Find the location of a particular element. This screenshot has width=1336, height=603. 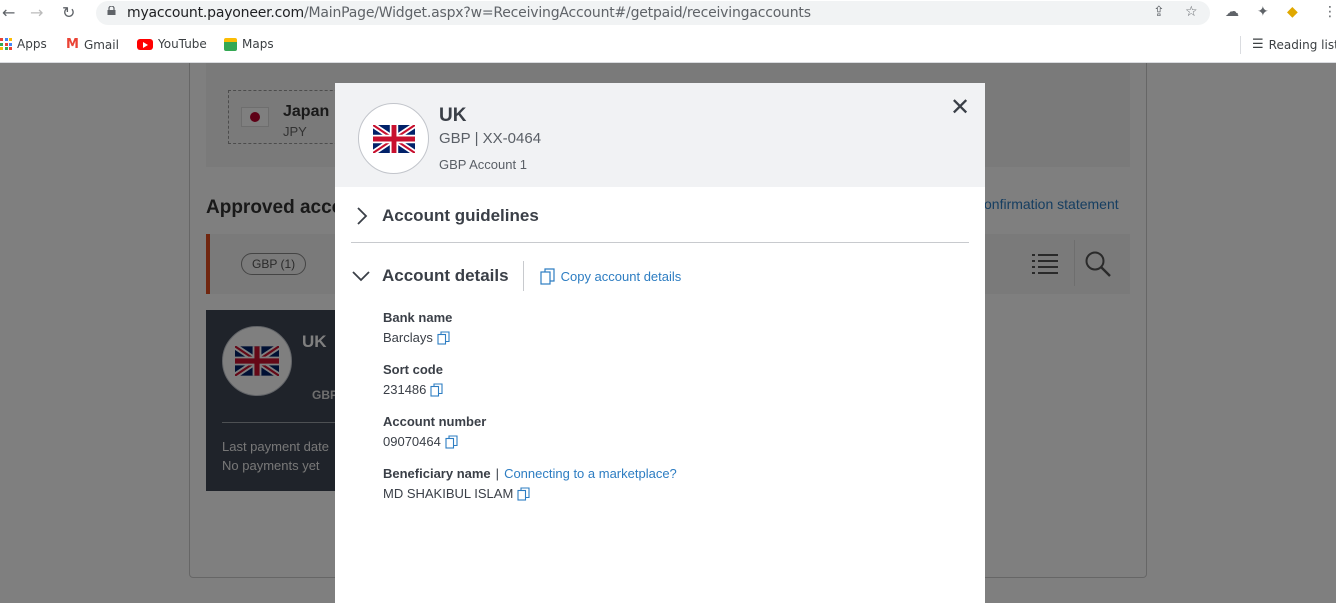

sort-code-value: 231486 is located at coordinates (413, 389).